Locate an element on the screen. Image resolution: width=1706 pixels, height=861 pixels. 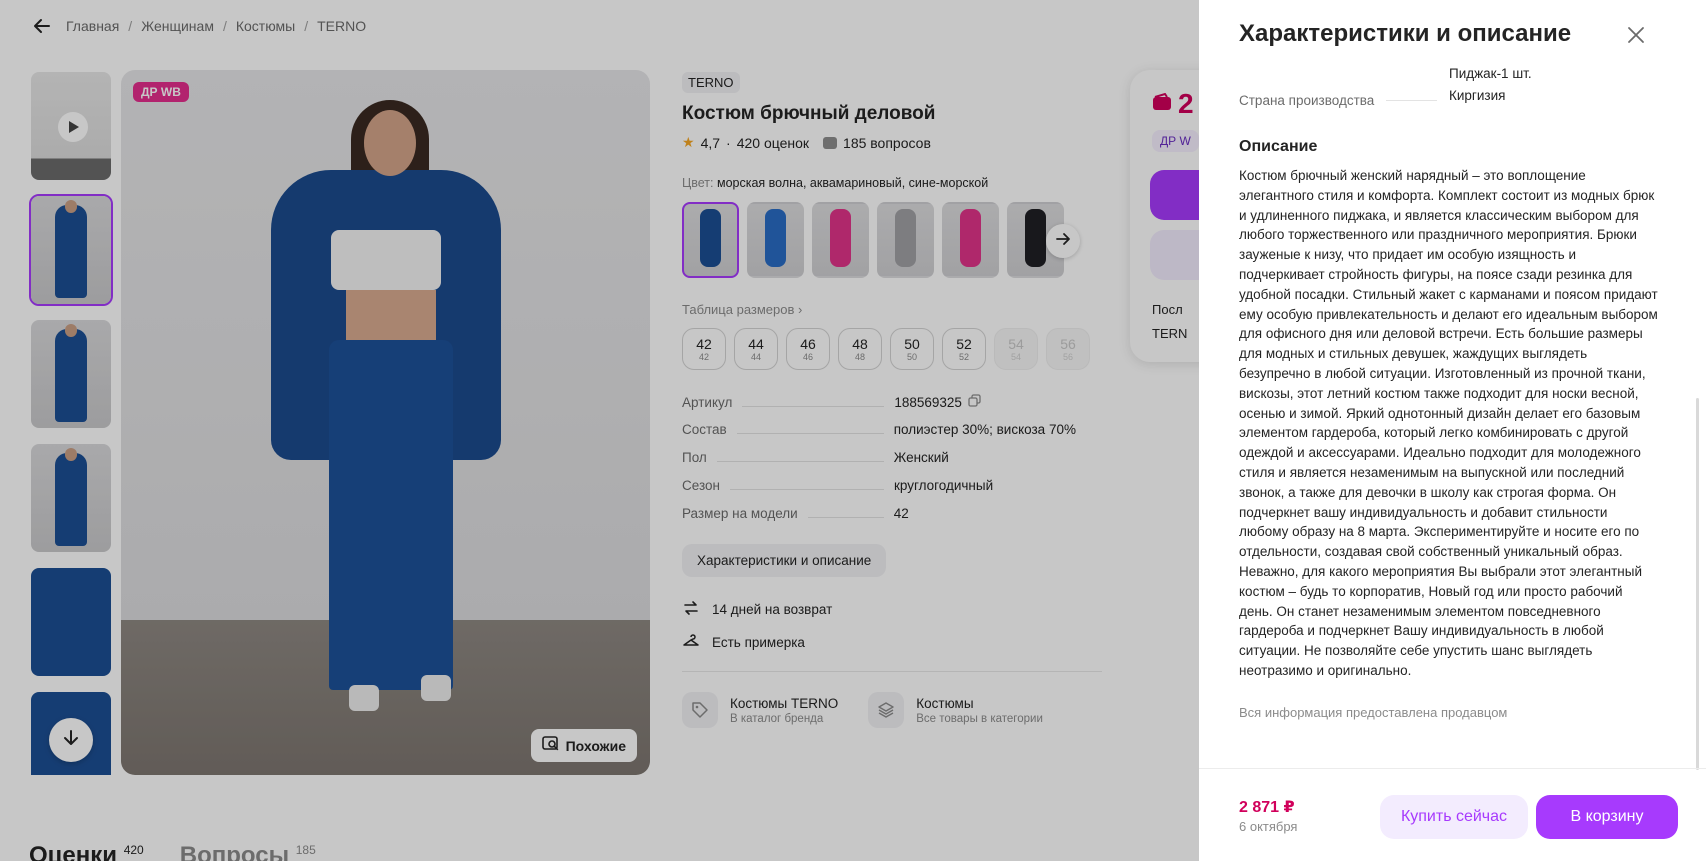
add-to-cart-button: В корзину is located at coordinates (1607, 817).